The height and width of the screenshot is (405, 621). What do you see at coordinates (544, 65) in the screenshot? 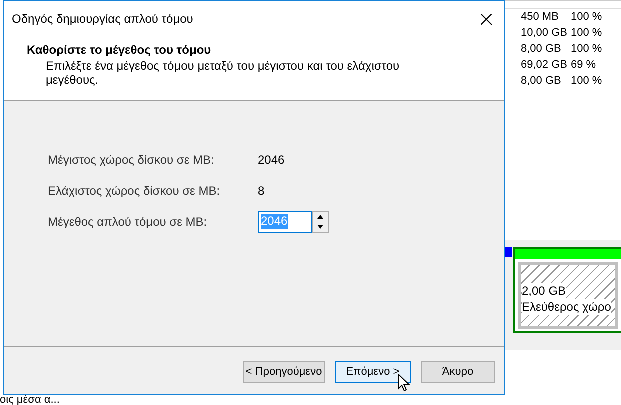
I see `capacity-cell-text: 69,02 GB` at bounding box center [544, 65].